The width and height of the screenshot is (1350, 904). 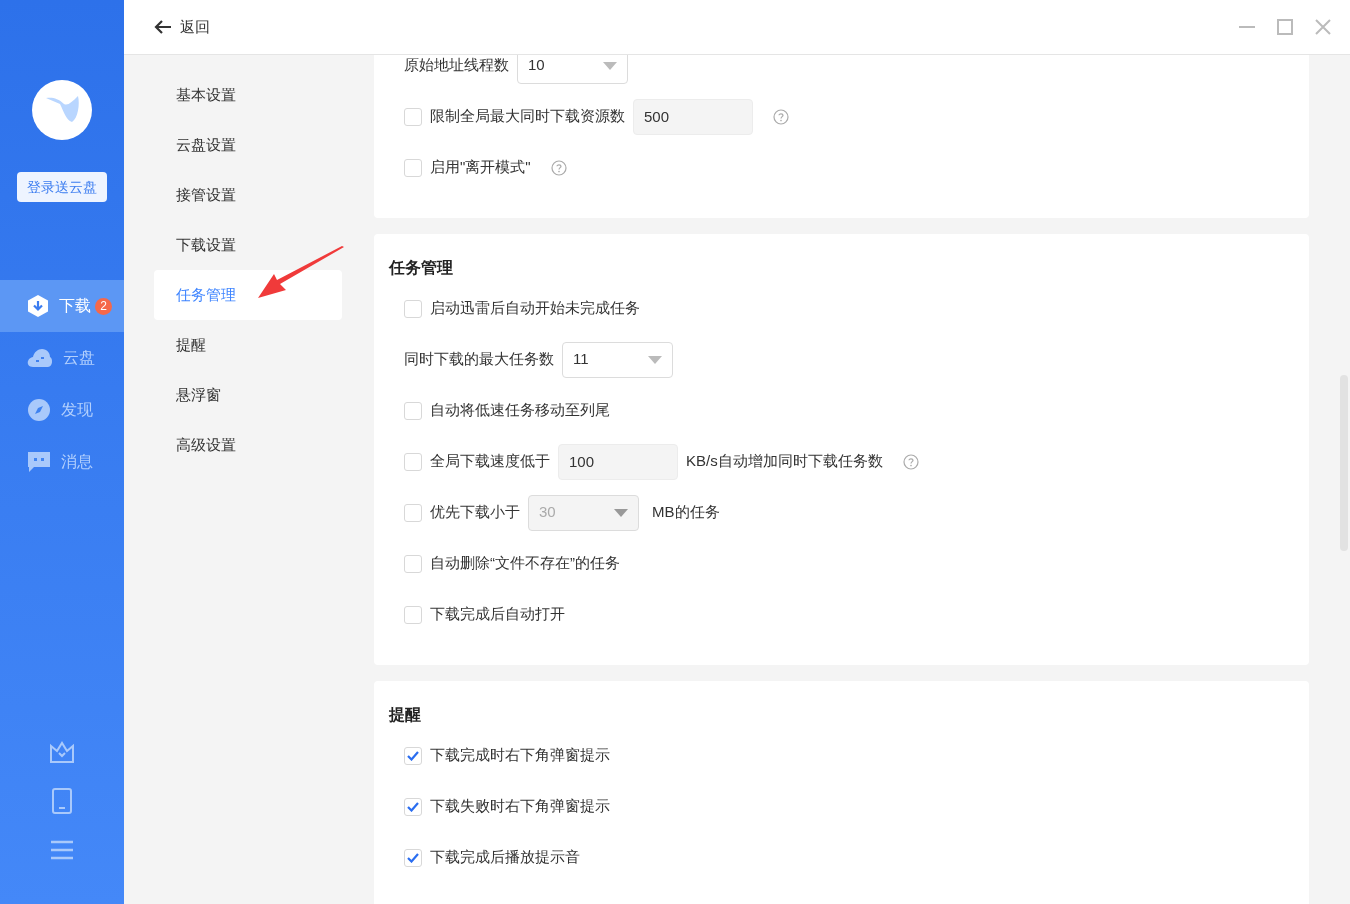 I want to click on setting-label: 限制全局最大同时下载资源数, so click(x=527, y=116).